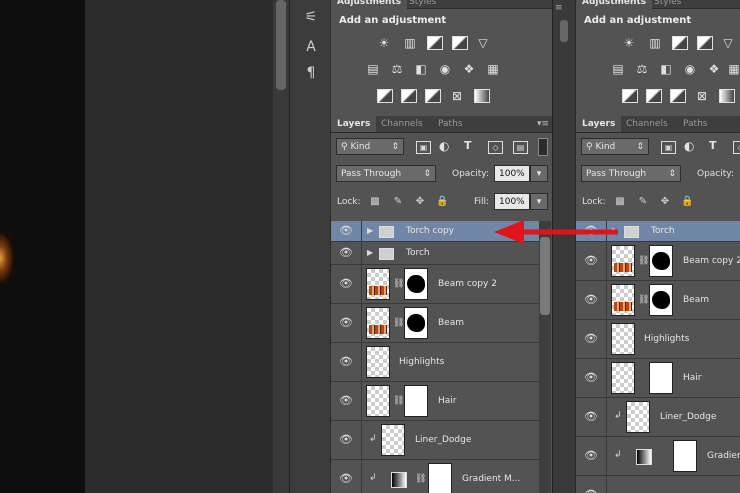 The image size is (740, 493). I want to click on layer-row-highlights: 👁 Highlights, so click(658, 339).